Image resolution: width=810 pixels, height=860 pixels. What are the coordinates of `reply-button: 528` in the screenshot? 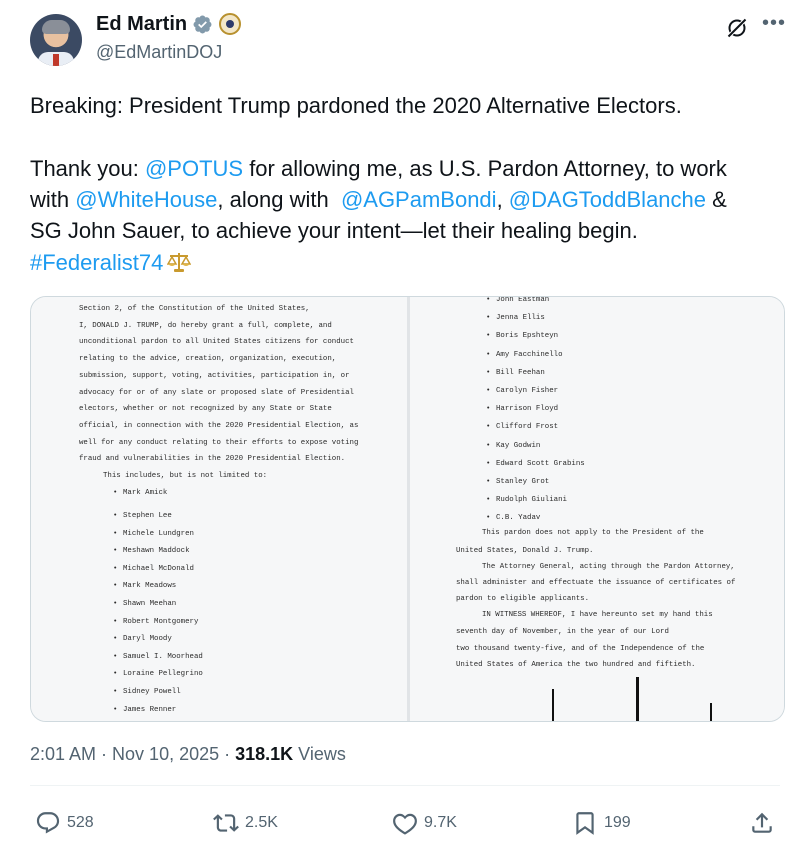 It's located at (64, 823).